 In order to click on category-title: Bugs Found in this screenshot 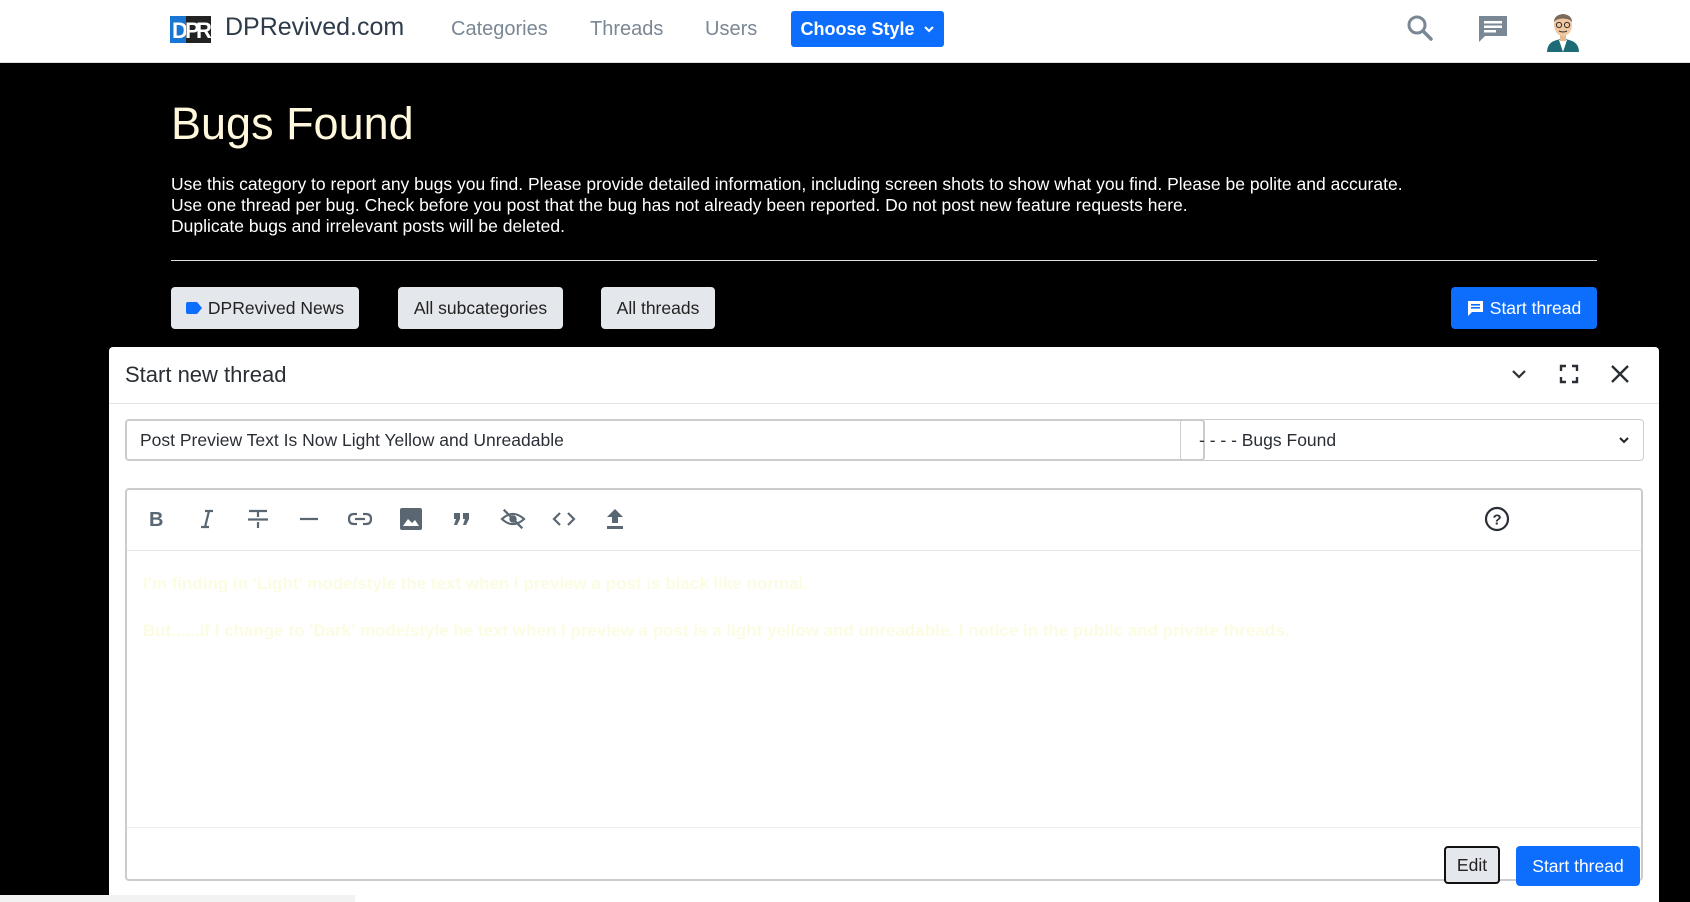, I will do `click(292, 123)`.